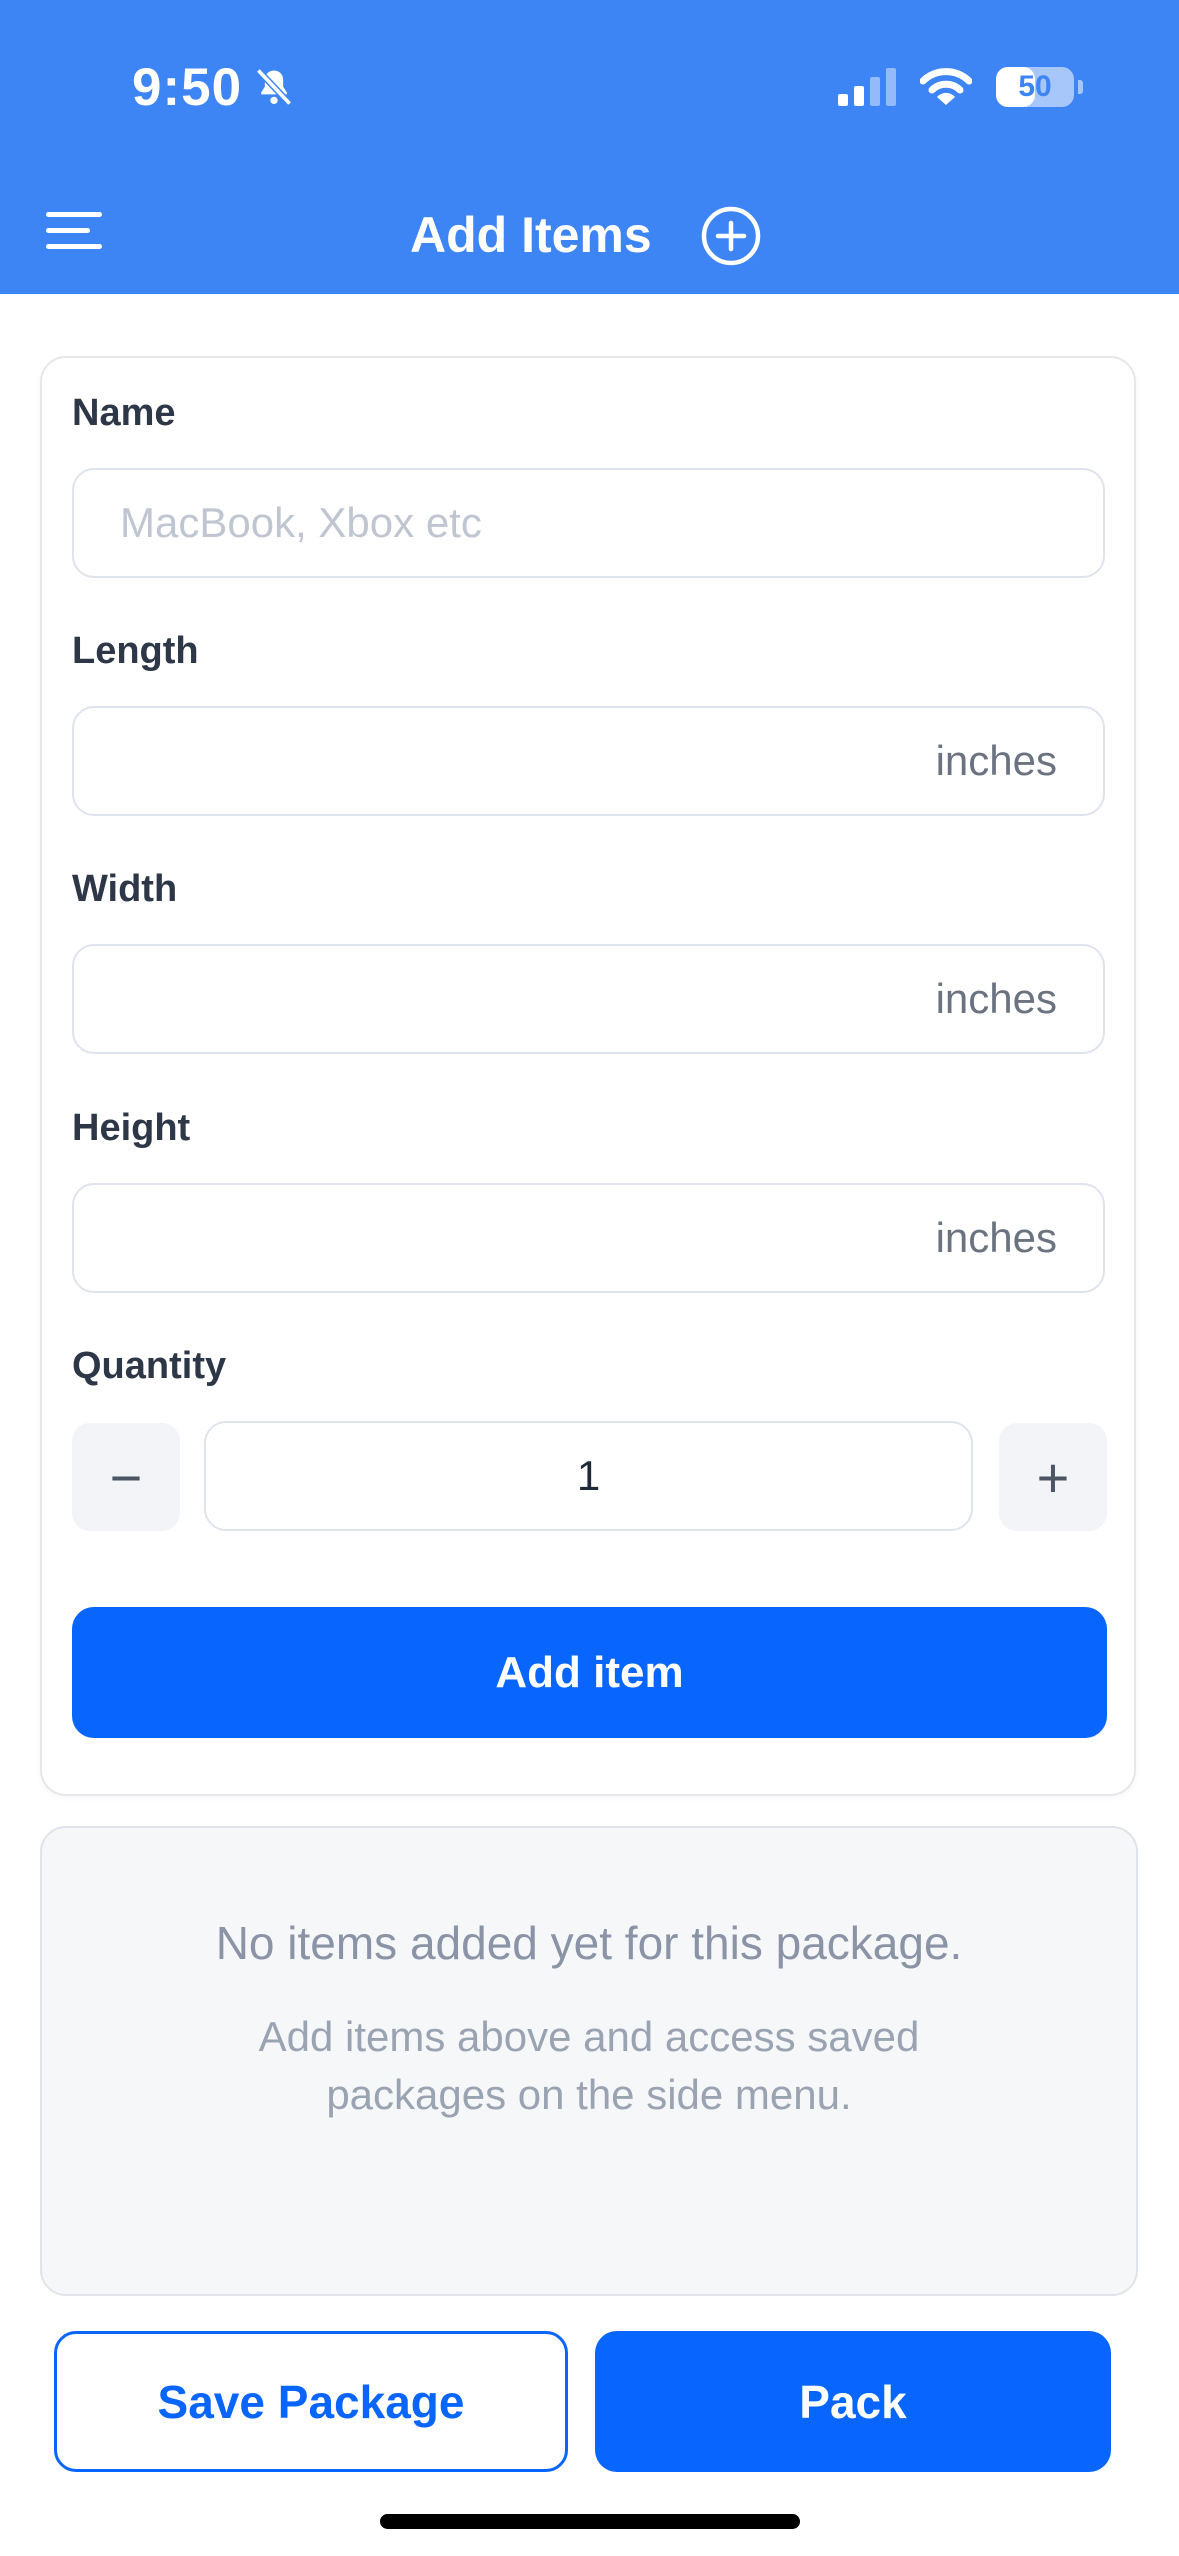 This screenshot has width=1179, height=2556. Describe the element at coordinates (589, 147) in the screenshot. I see `app-header: 9:50 50 Add Items` at that location.